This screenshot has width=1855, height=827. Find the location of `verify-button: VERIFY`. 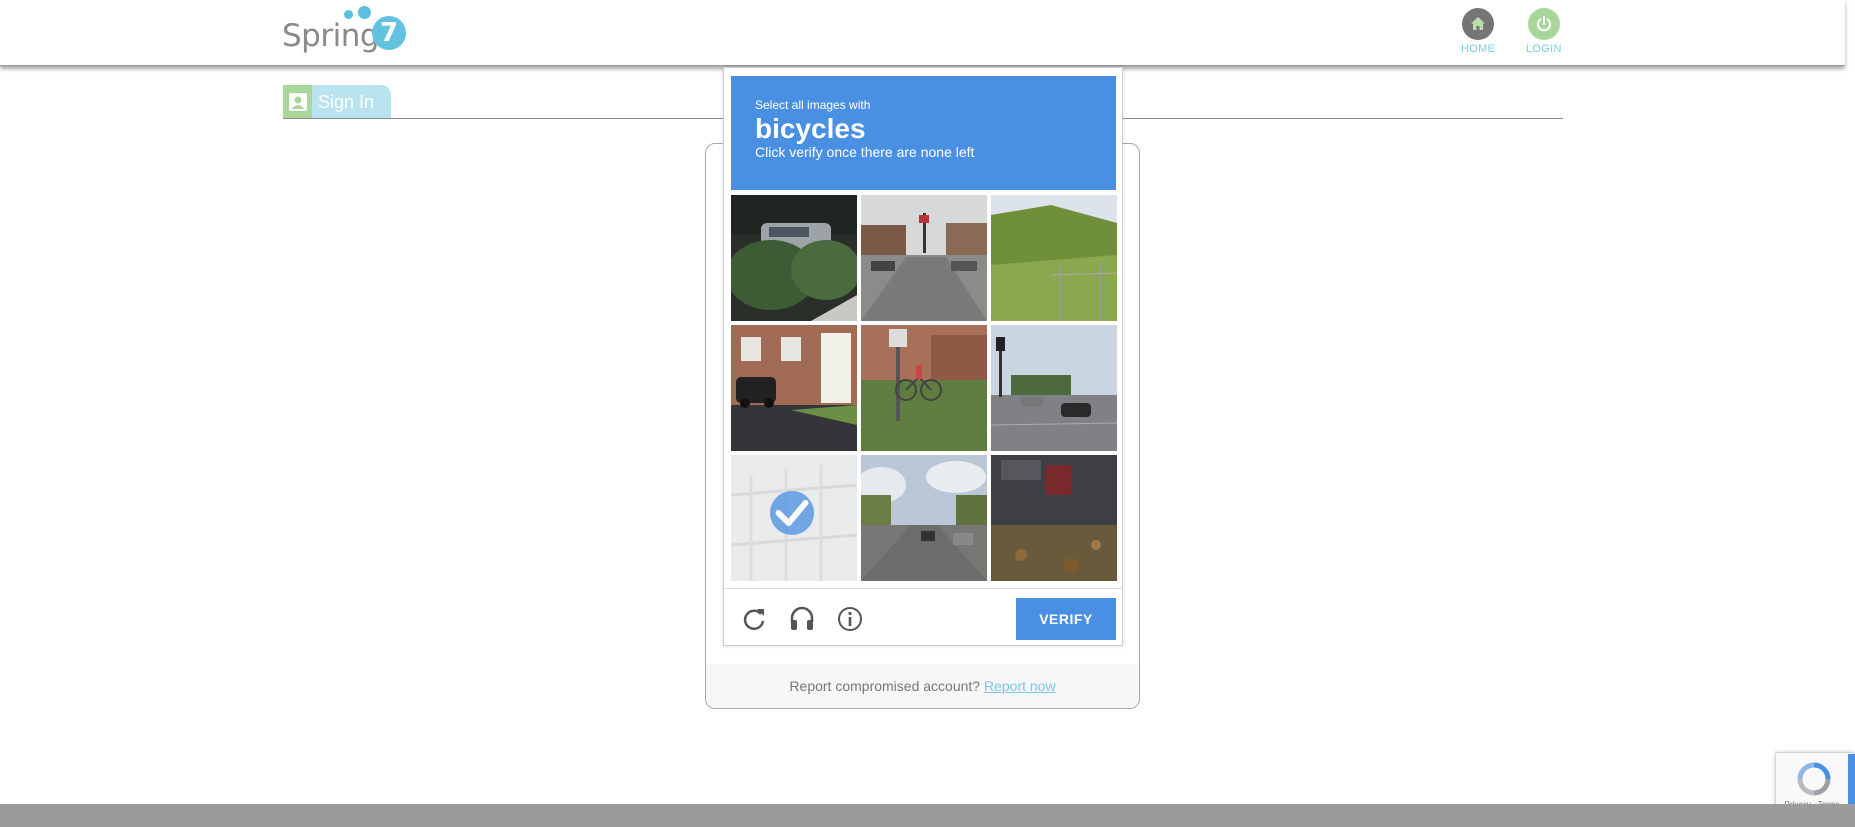

verify-button: VERIFY is located at coordinates (1066, 619).